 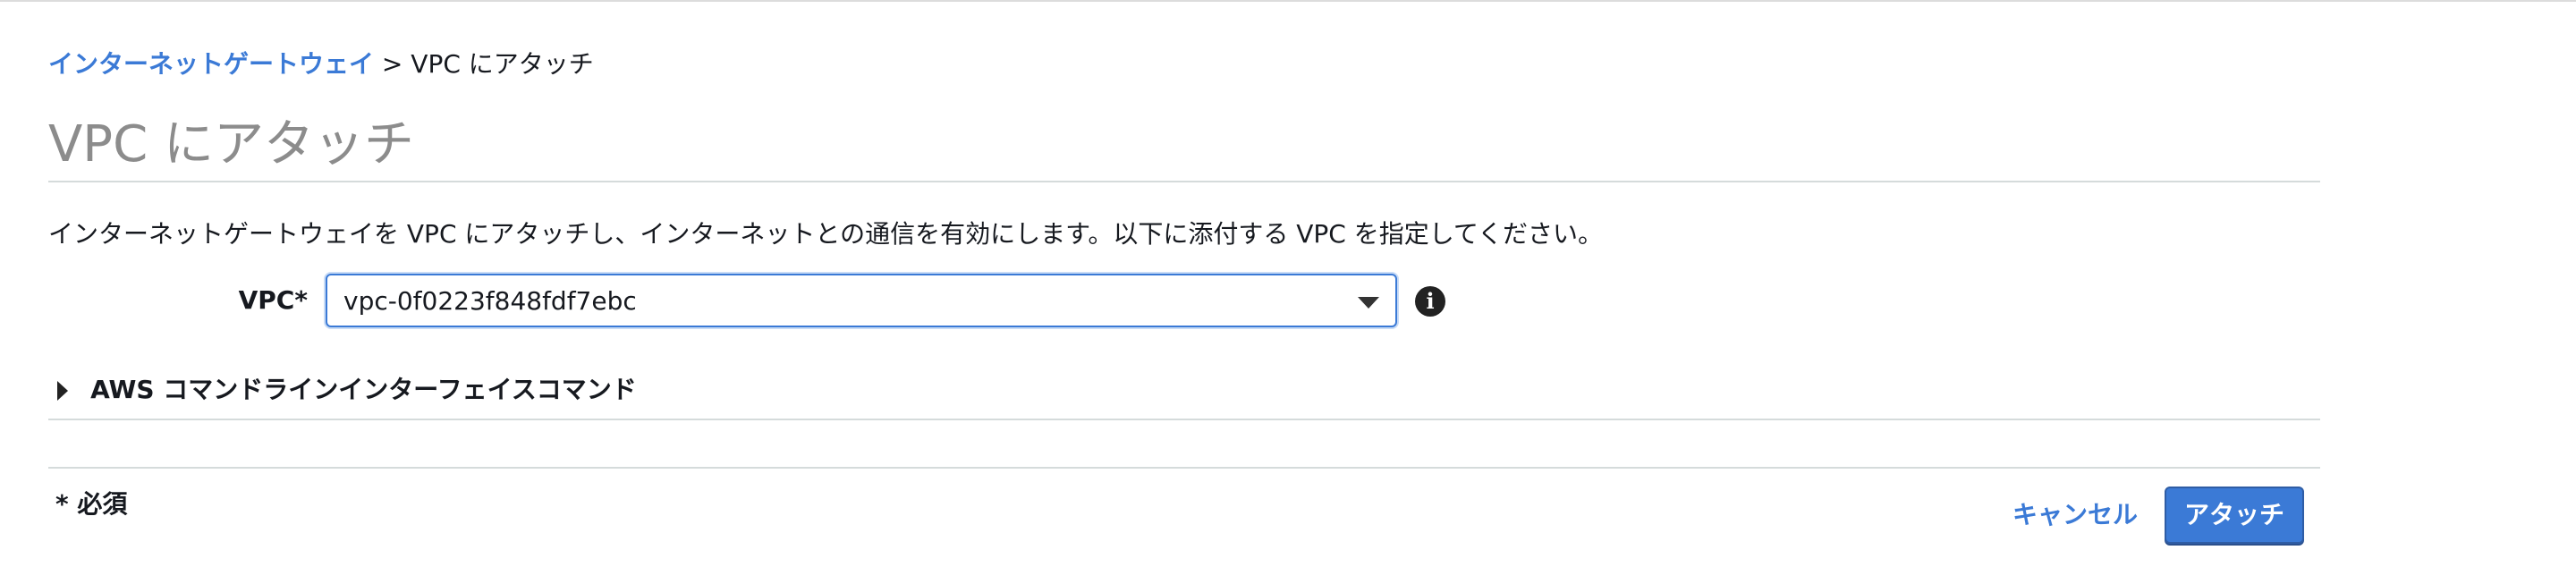 What do you see at coordinates (211, 64) in the screenshot?
I see `breadcrumb-link-internet-gateway: インターネットゲートウェイ` at bounding box center [211, 64].